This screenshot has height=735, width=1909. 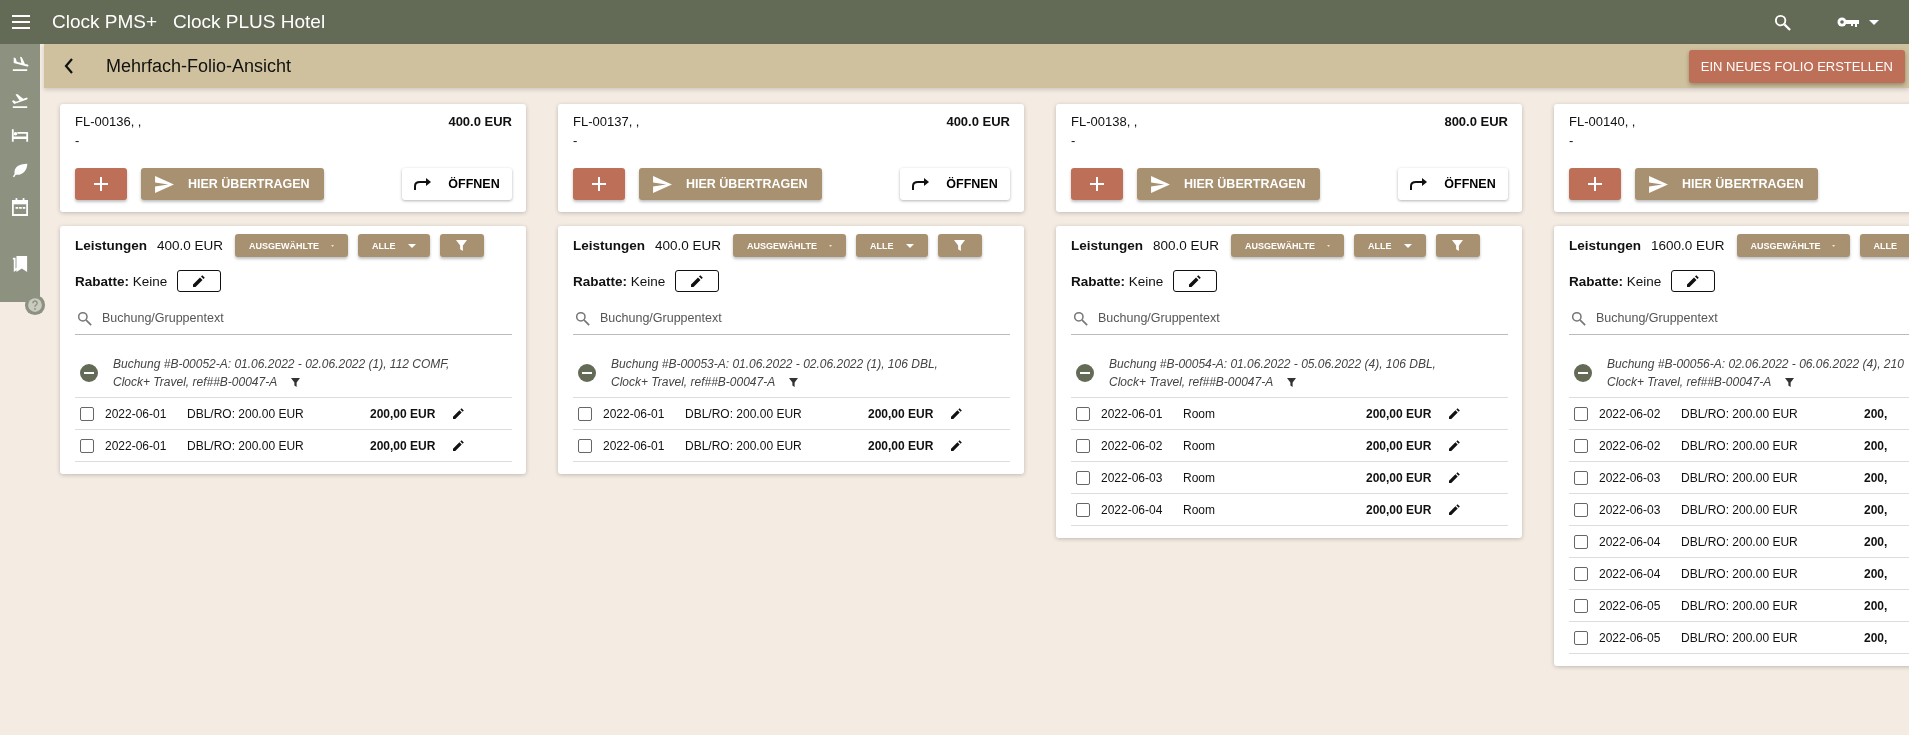 I want to click on leaf-icon, so click(x=20, y=170).